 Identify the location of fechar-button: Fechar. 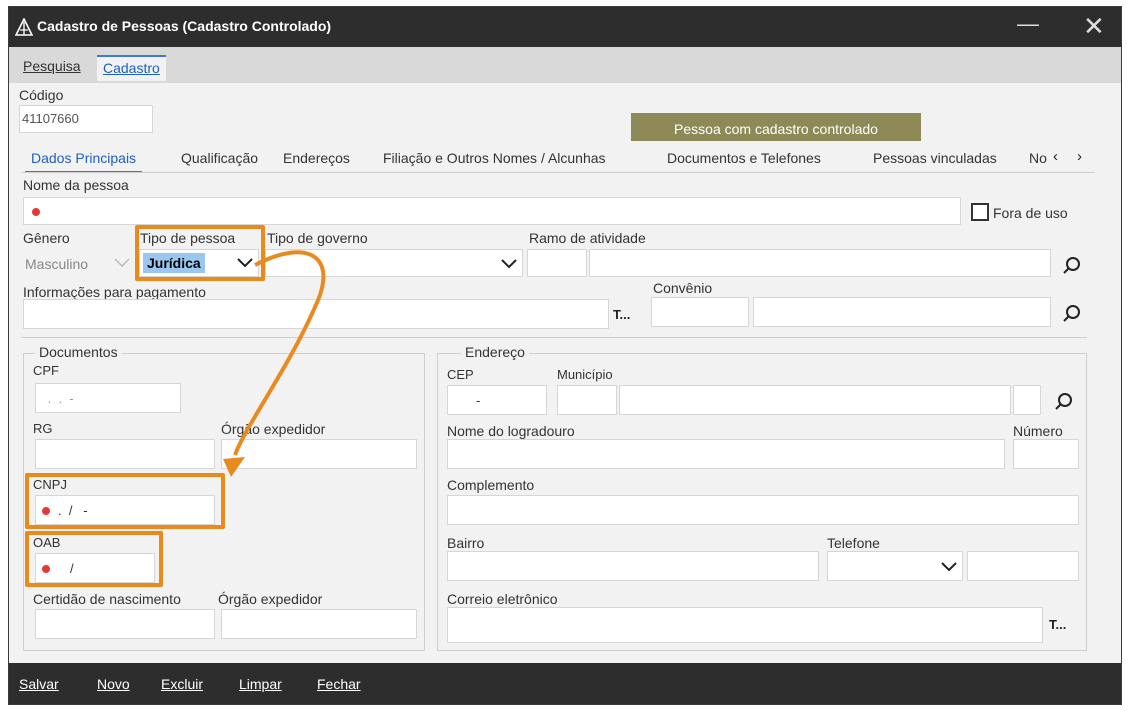
(339, 684).